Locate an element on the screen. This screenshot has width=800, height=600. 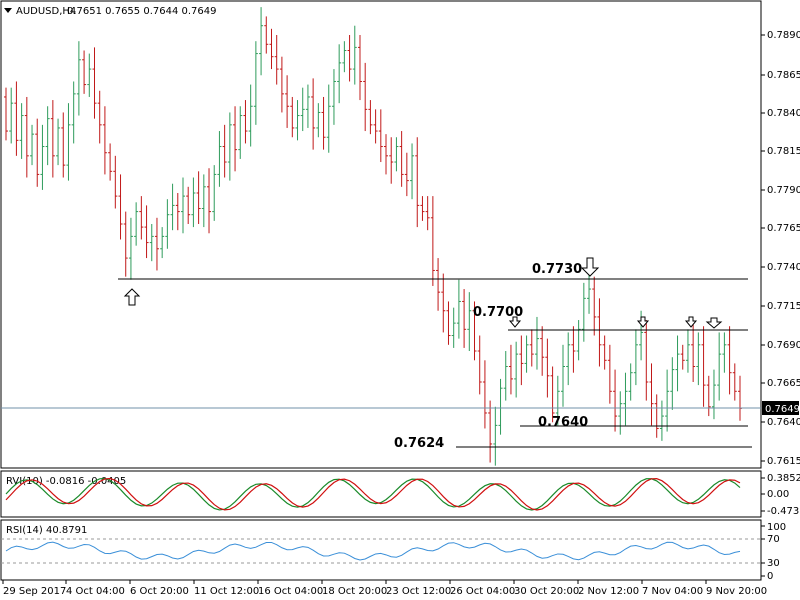
rvi-label: RVI(10) -0.0816 -0.0405 is located at coordinates (66, 481).